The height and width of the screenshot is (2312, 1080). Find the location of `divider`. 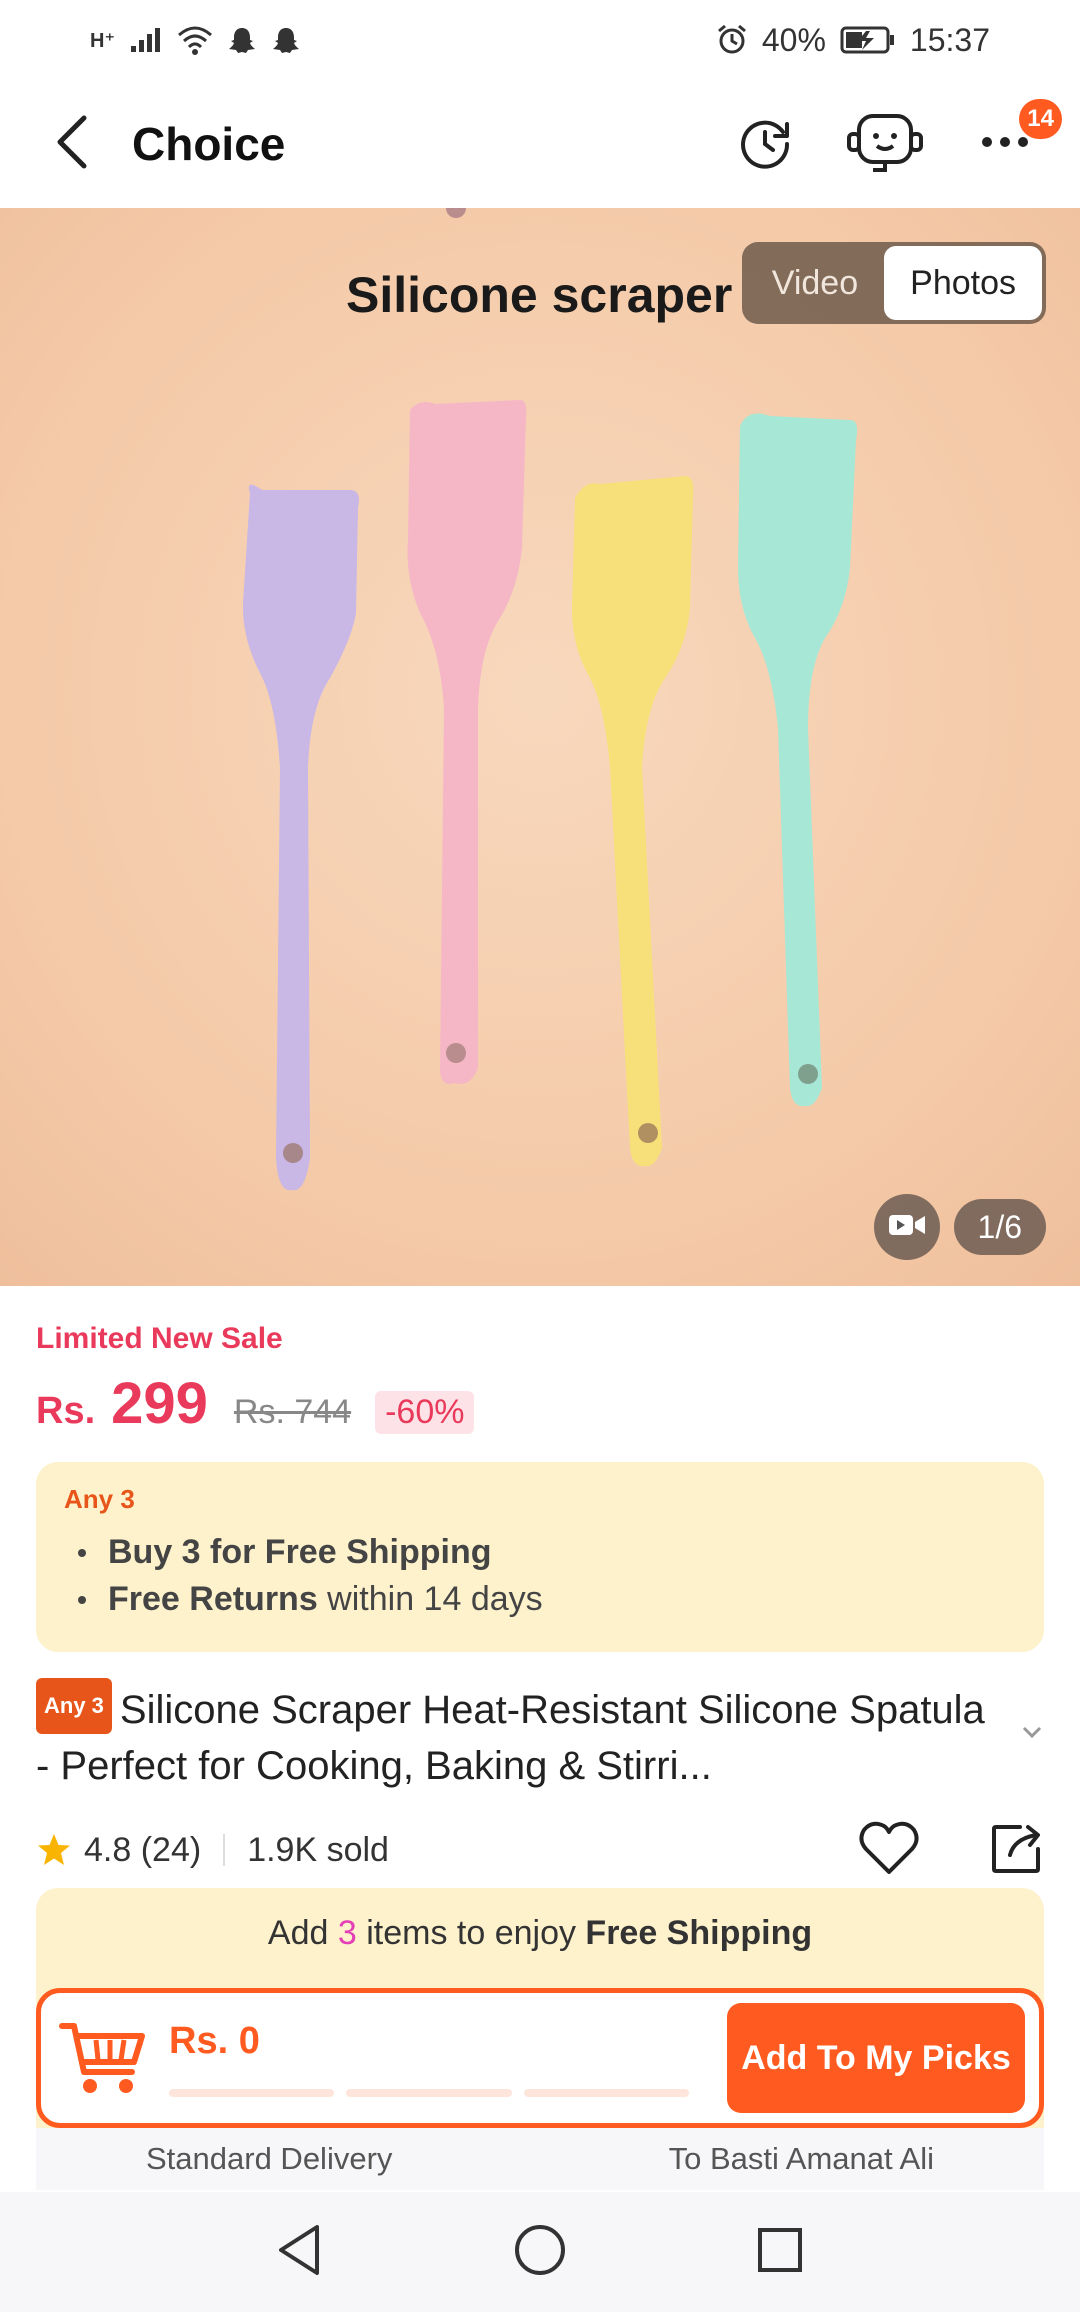

divider is located at coordinates (224, 1850).